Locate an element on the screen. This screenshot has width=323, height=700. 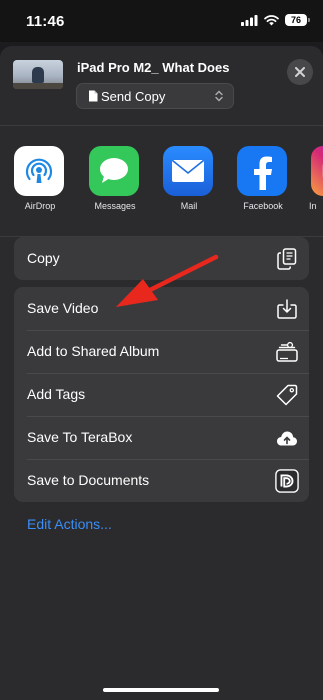
app-name: Messages is located at coordinates (115, 206).